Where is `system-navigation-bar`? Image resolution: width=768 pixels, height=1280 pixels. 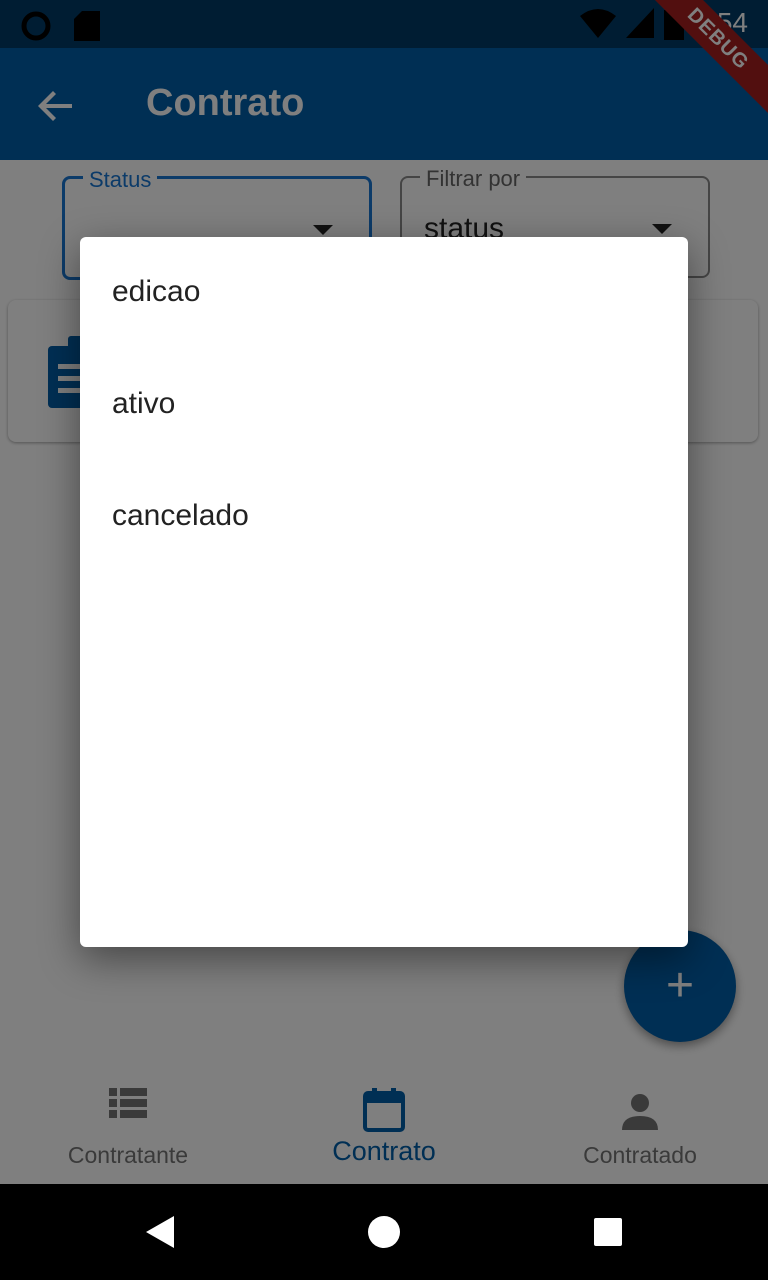
system-navigation-bar is located at coordinates (384, 1232).